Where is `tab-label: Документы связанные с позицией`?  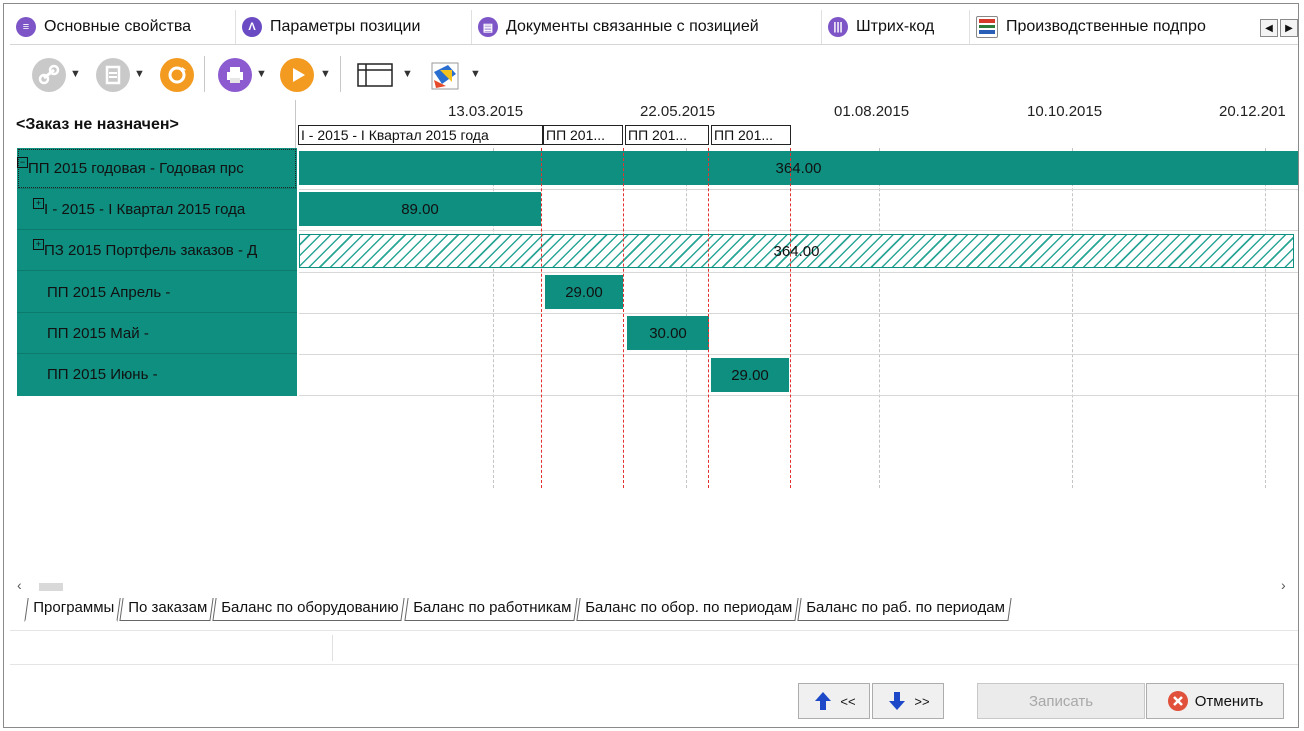
tab-label: Документы связанные с позицией is located at coordinates (632, 26).